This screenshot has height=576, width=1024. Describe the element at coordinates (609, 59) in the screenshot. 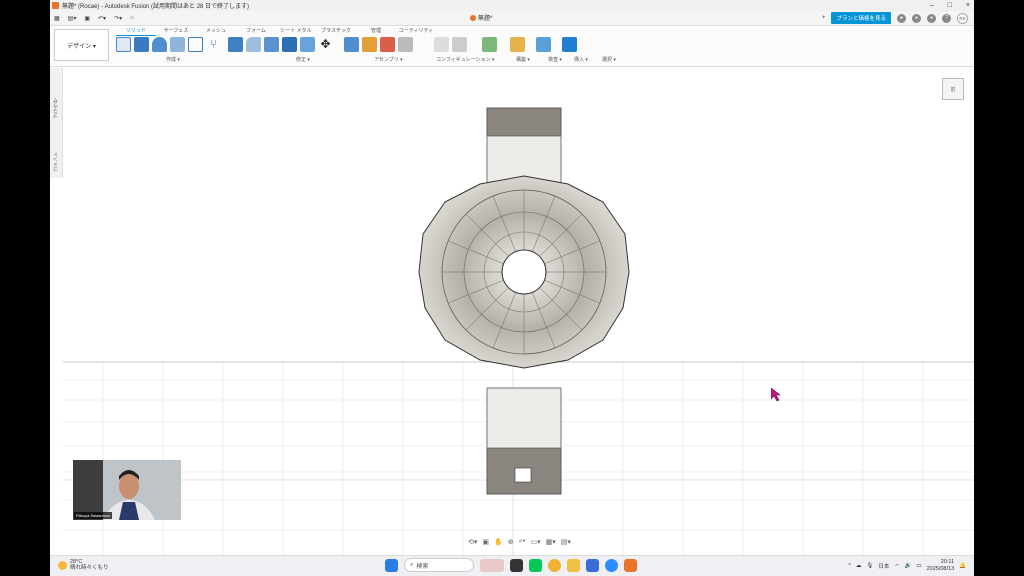

I see `group-select: 選択 ▾` at that location.